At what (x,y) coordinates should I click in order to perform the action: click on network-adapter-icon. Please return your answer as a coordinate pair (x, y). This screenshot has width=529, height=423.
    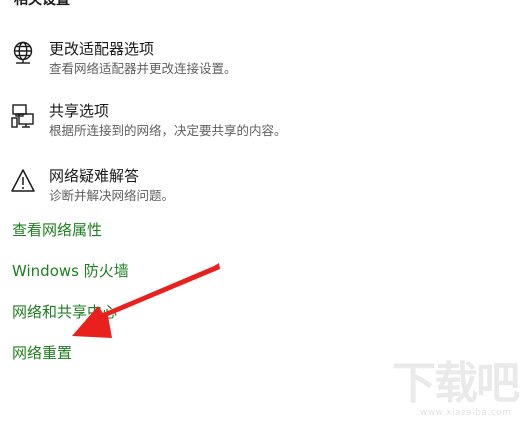
    Looking at the image, I should click on (23, 52).